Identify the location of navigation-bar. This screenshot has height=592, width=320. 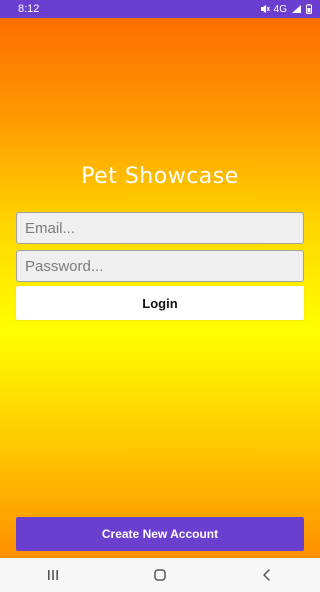
(160, 575).